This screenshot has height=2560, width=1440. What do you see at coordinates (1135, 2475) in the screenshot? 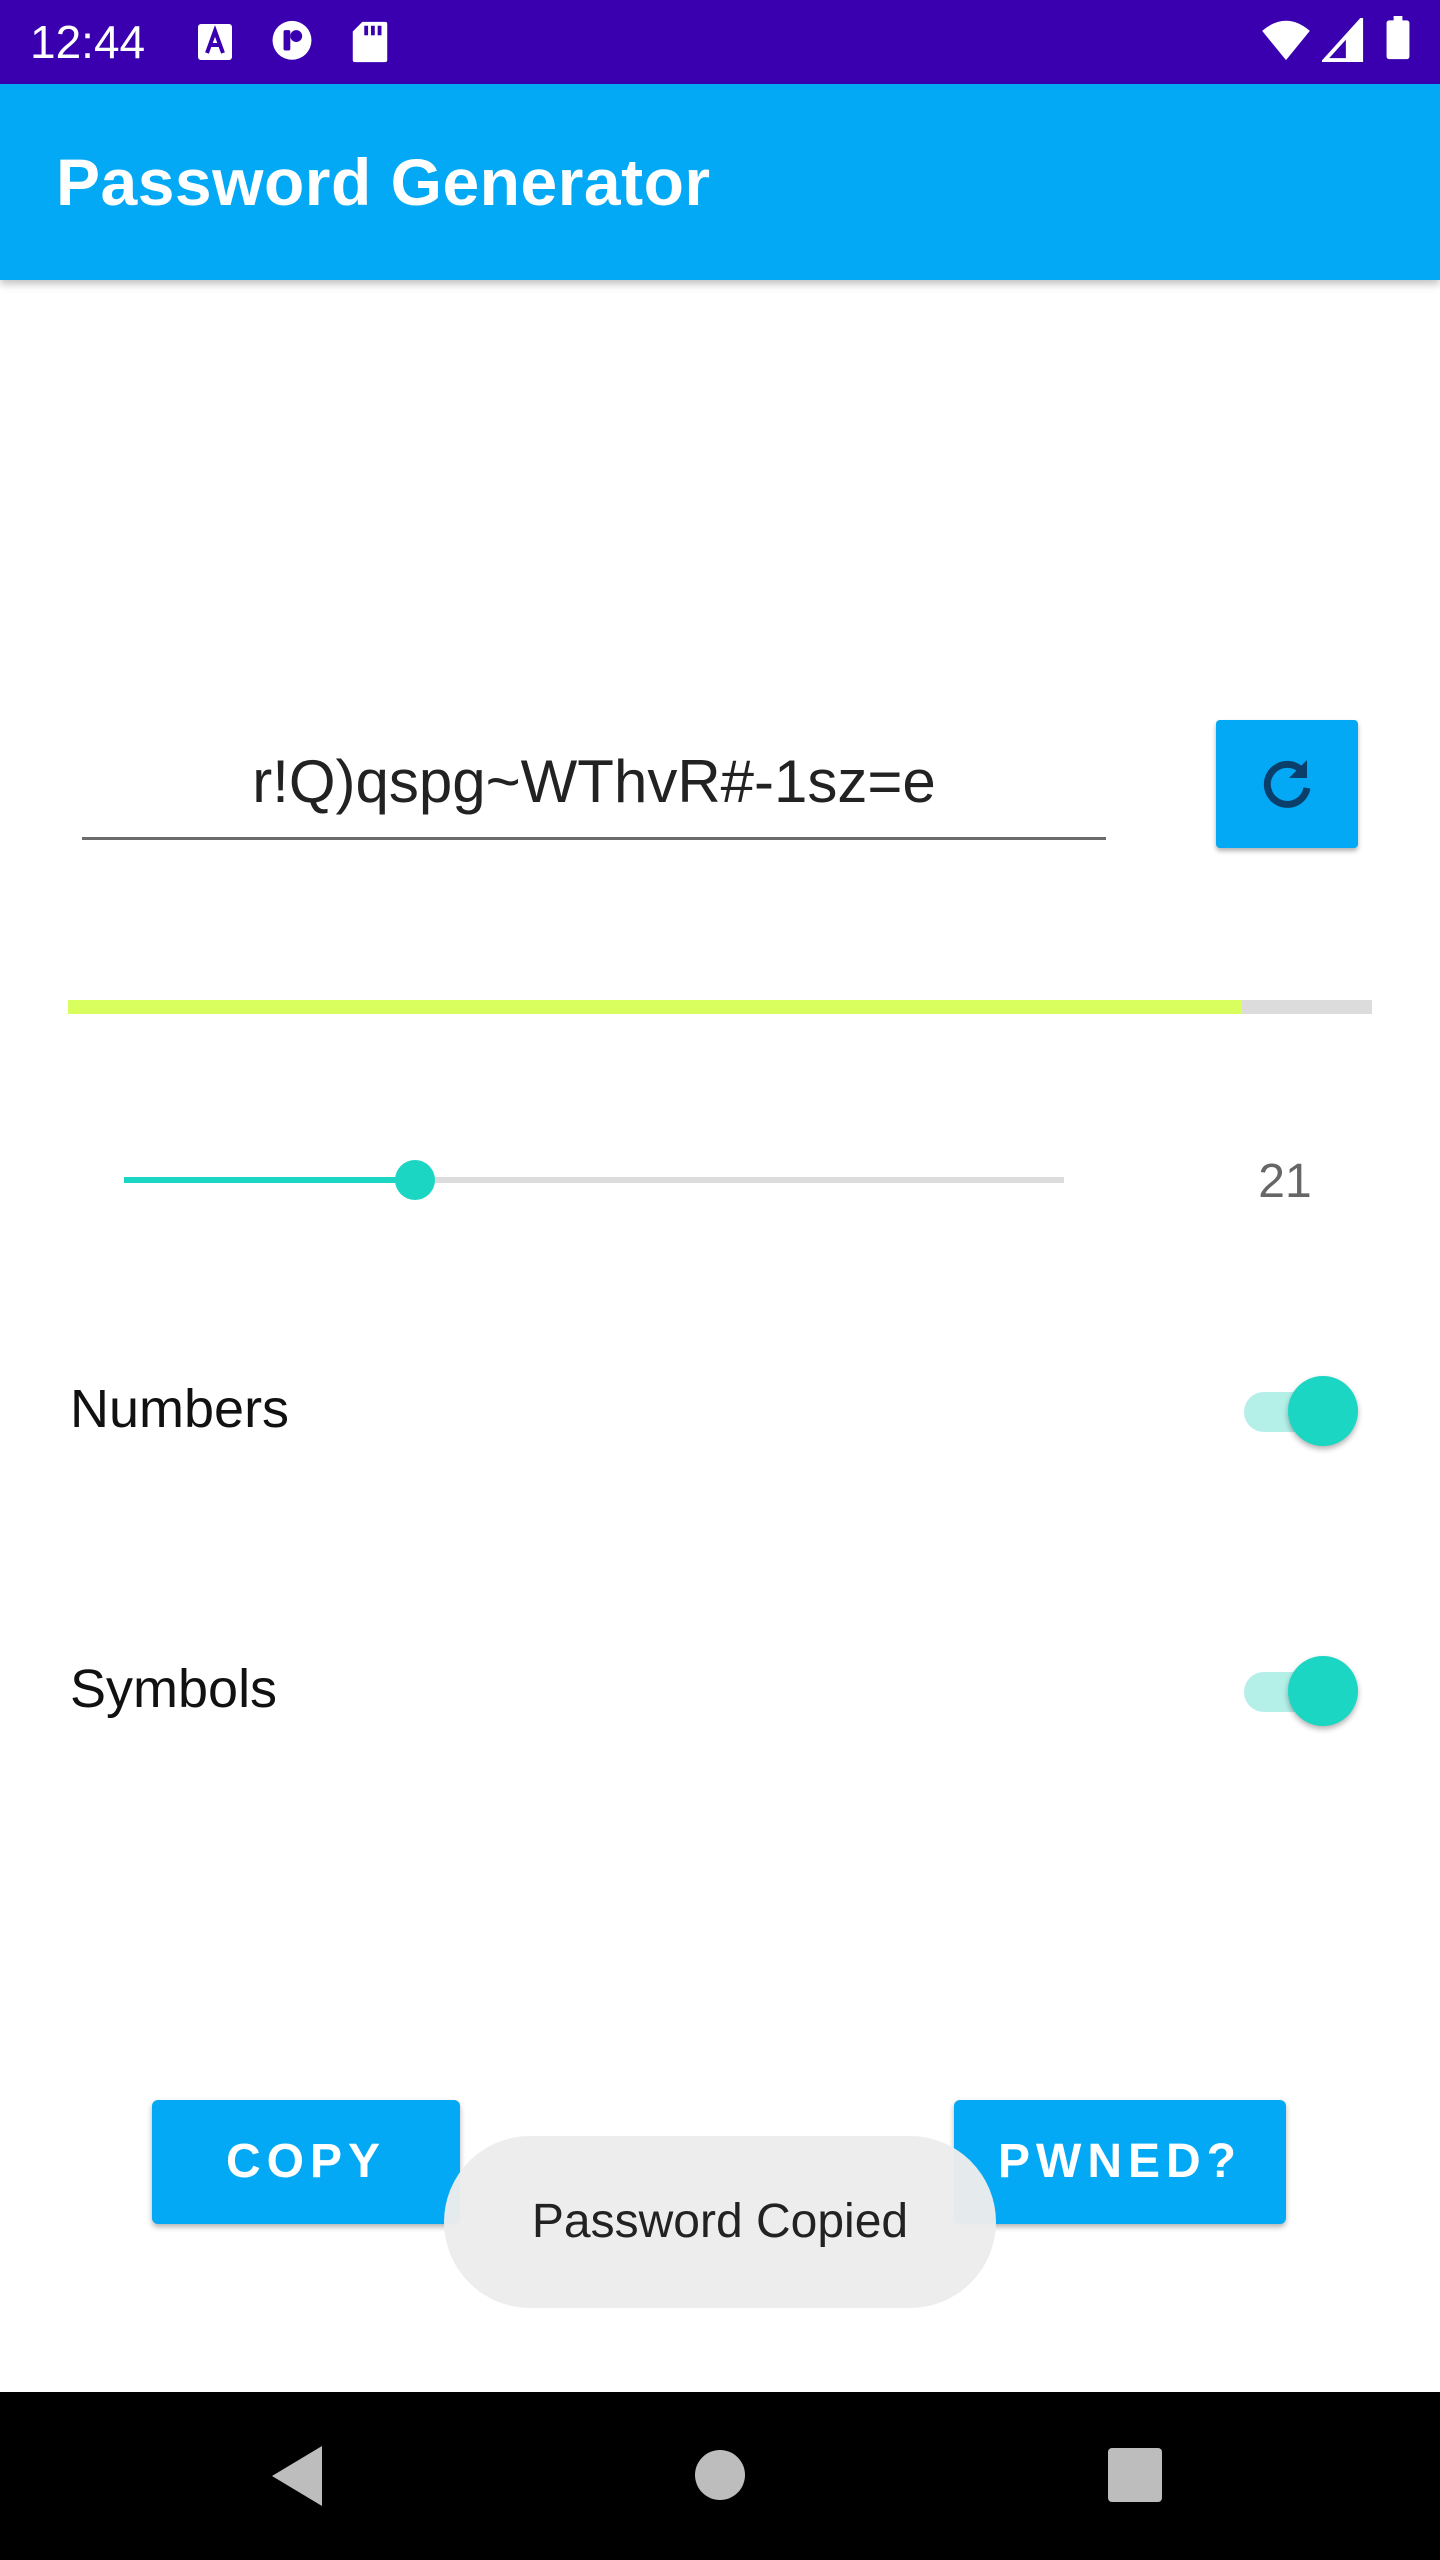
I see `recents-icon` at bounding box center [1135, 2475].